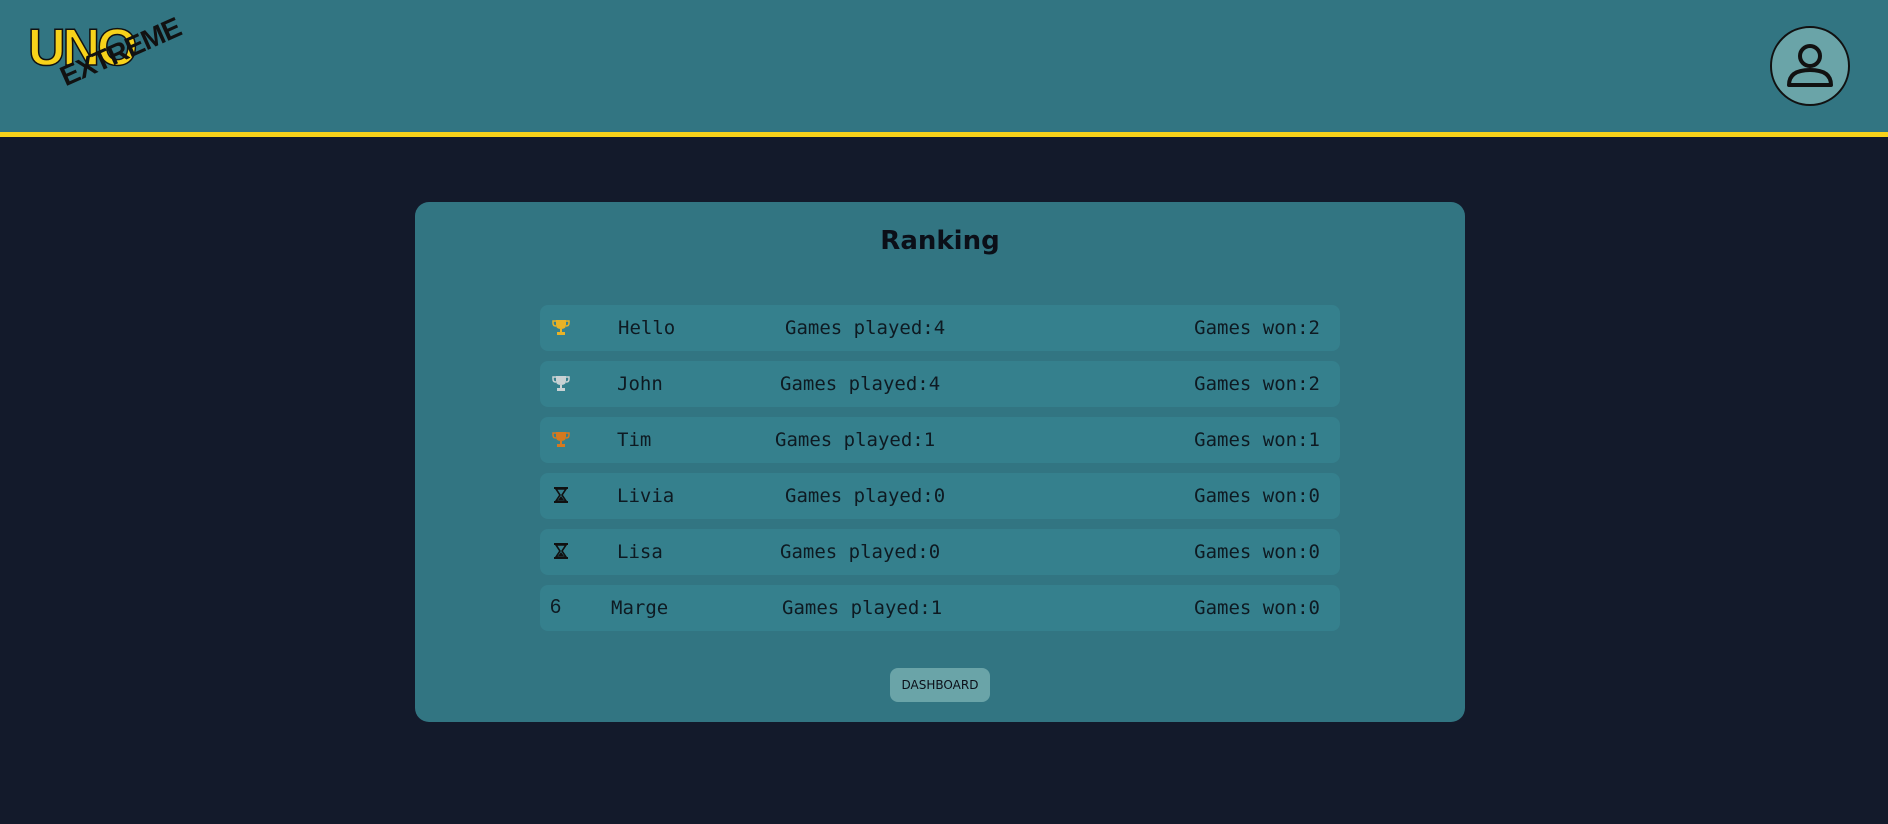 The image size is (1888, 824). Describe the element at coordinates (640, 552) in the screenshot. I see `player-name: Lisa` at that location.